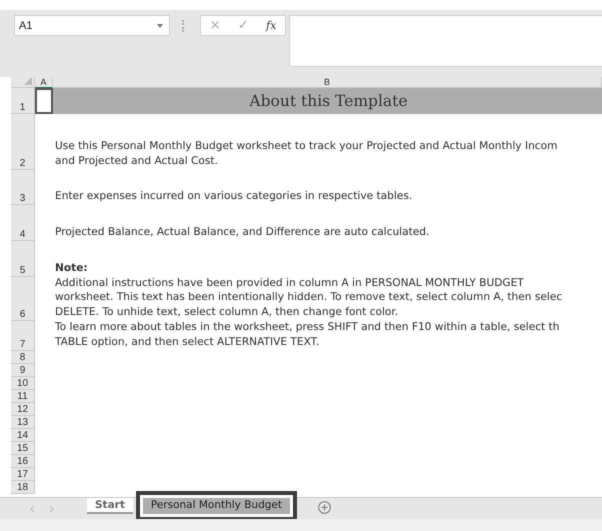 The width and height of the screenshot is (602, 531). Describe the element at coordinates (44, 82) in the screenshot. I see `column-header: A` at that location.